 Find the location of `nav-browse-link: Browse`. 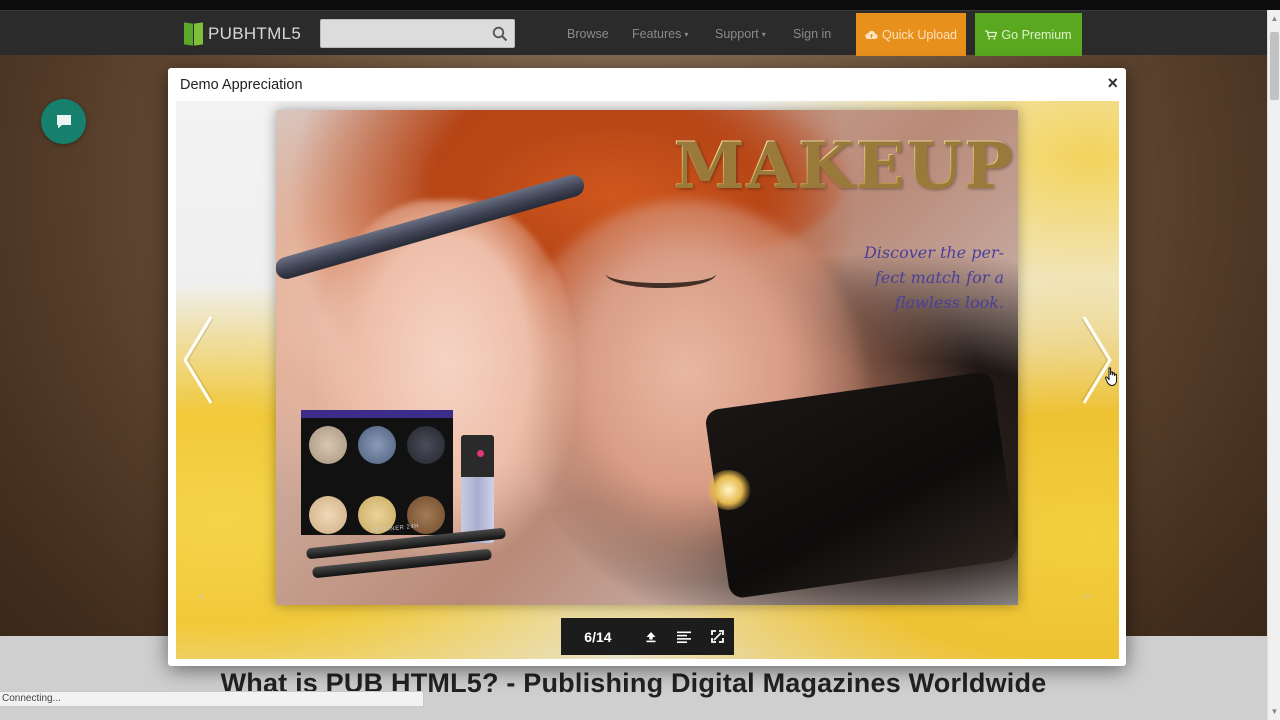

nav-browse-link: Browse is located at coordinates (588, 34).